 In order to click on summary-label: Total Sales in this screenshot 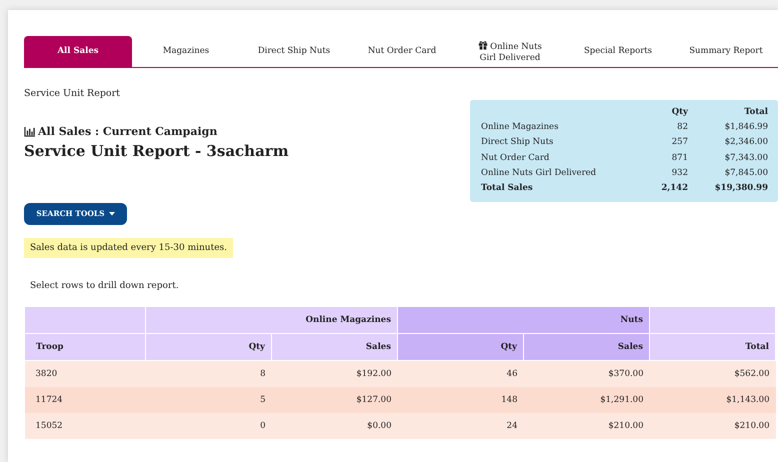, I will do `click(507, 188)`.